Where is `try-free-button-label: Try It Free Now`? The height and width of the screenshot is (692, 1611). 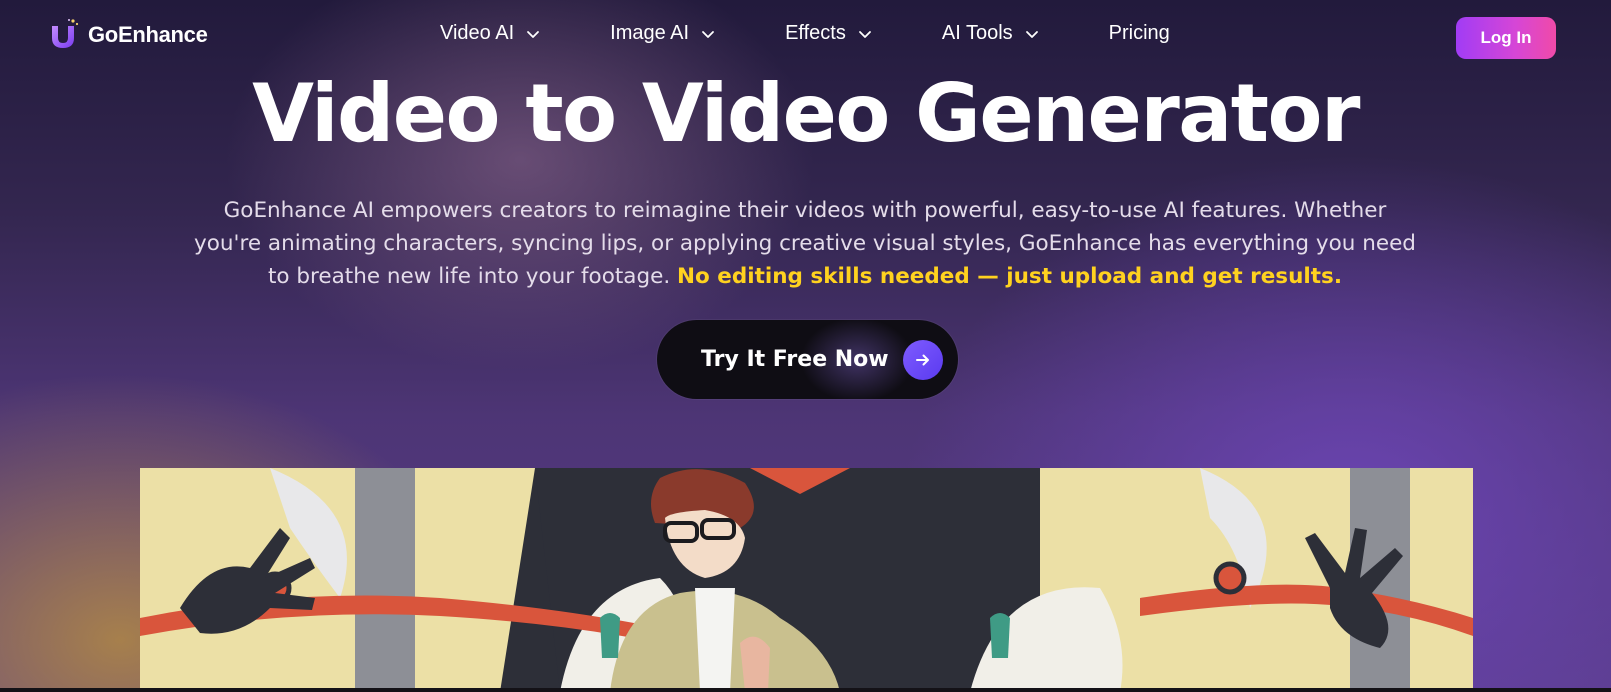 try-free-button-label: Try It Free Now is located at coordinates (795, 359).